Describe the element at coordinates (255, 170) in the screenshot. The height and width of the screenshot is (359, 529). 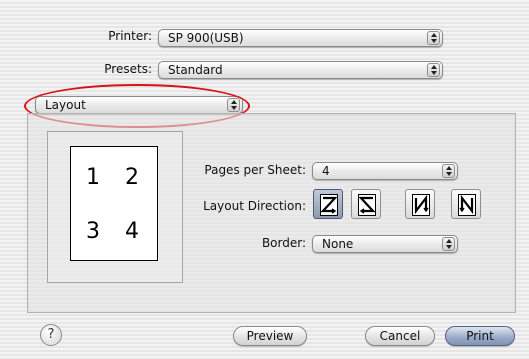
I see `pages-per-sheet-label: Pages per Sheet:` at that location.